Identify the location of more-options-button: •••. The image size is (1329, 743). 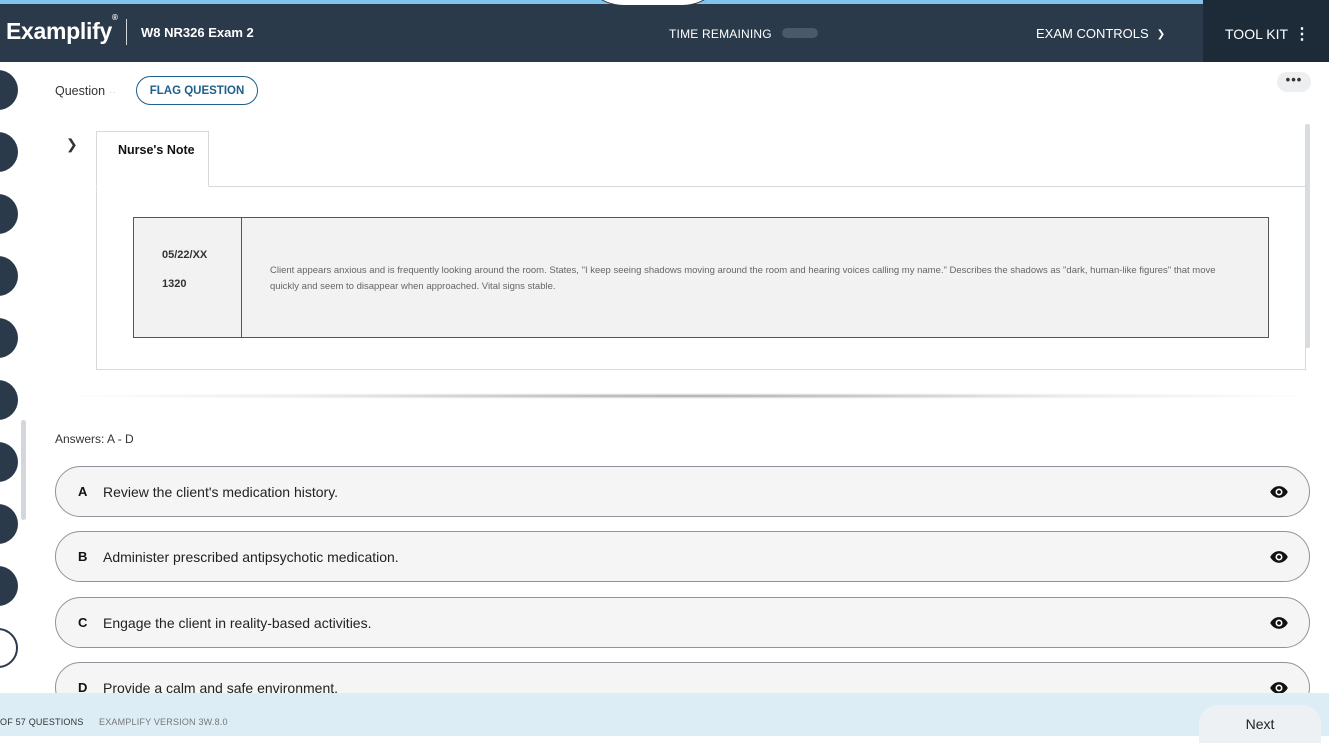
(1294, 82).